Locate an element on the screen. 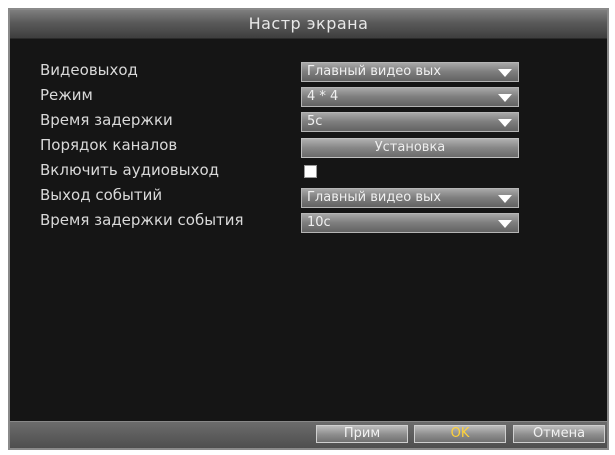 Image resolution: width=615 pixels, height=455 pixels. video-output-select: Главный видео вых is located at coordinates (410, 72).